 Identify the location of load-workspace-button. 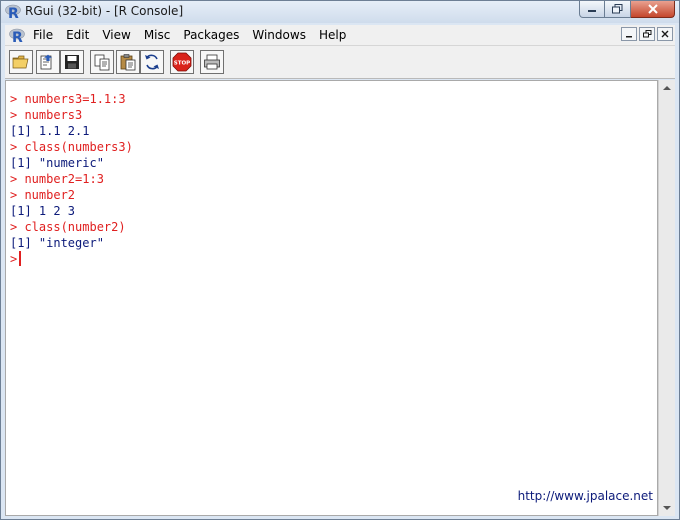
(48, 62).